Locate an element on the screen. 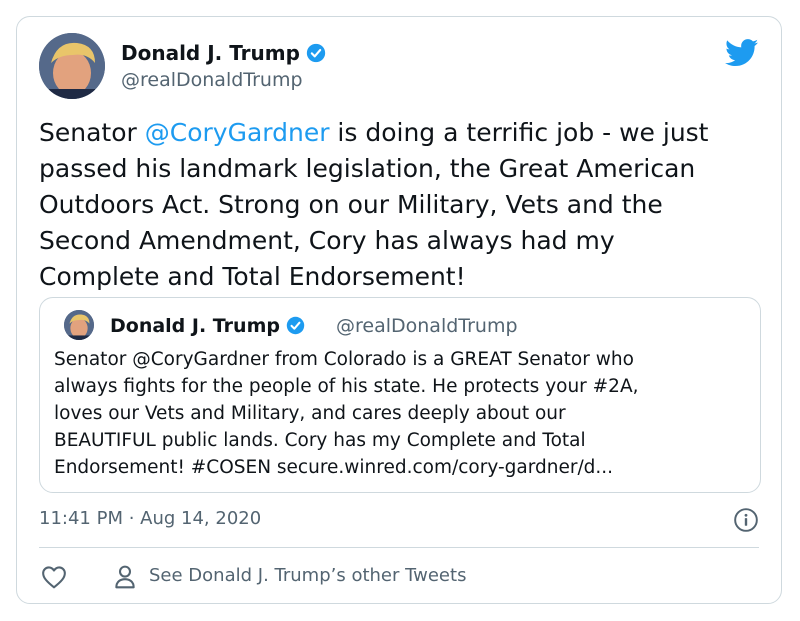 This screenshot has height=621, width=800. heart-icon is located at coordinates (54, 579).